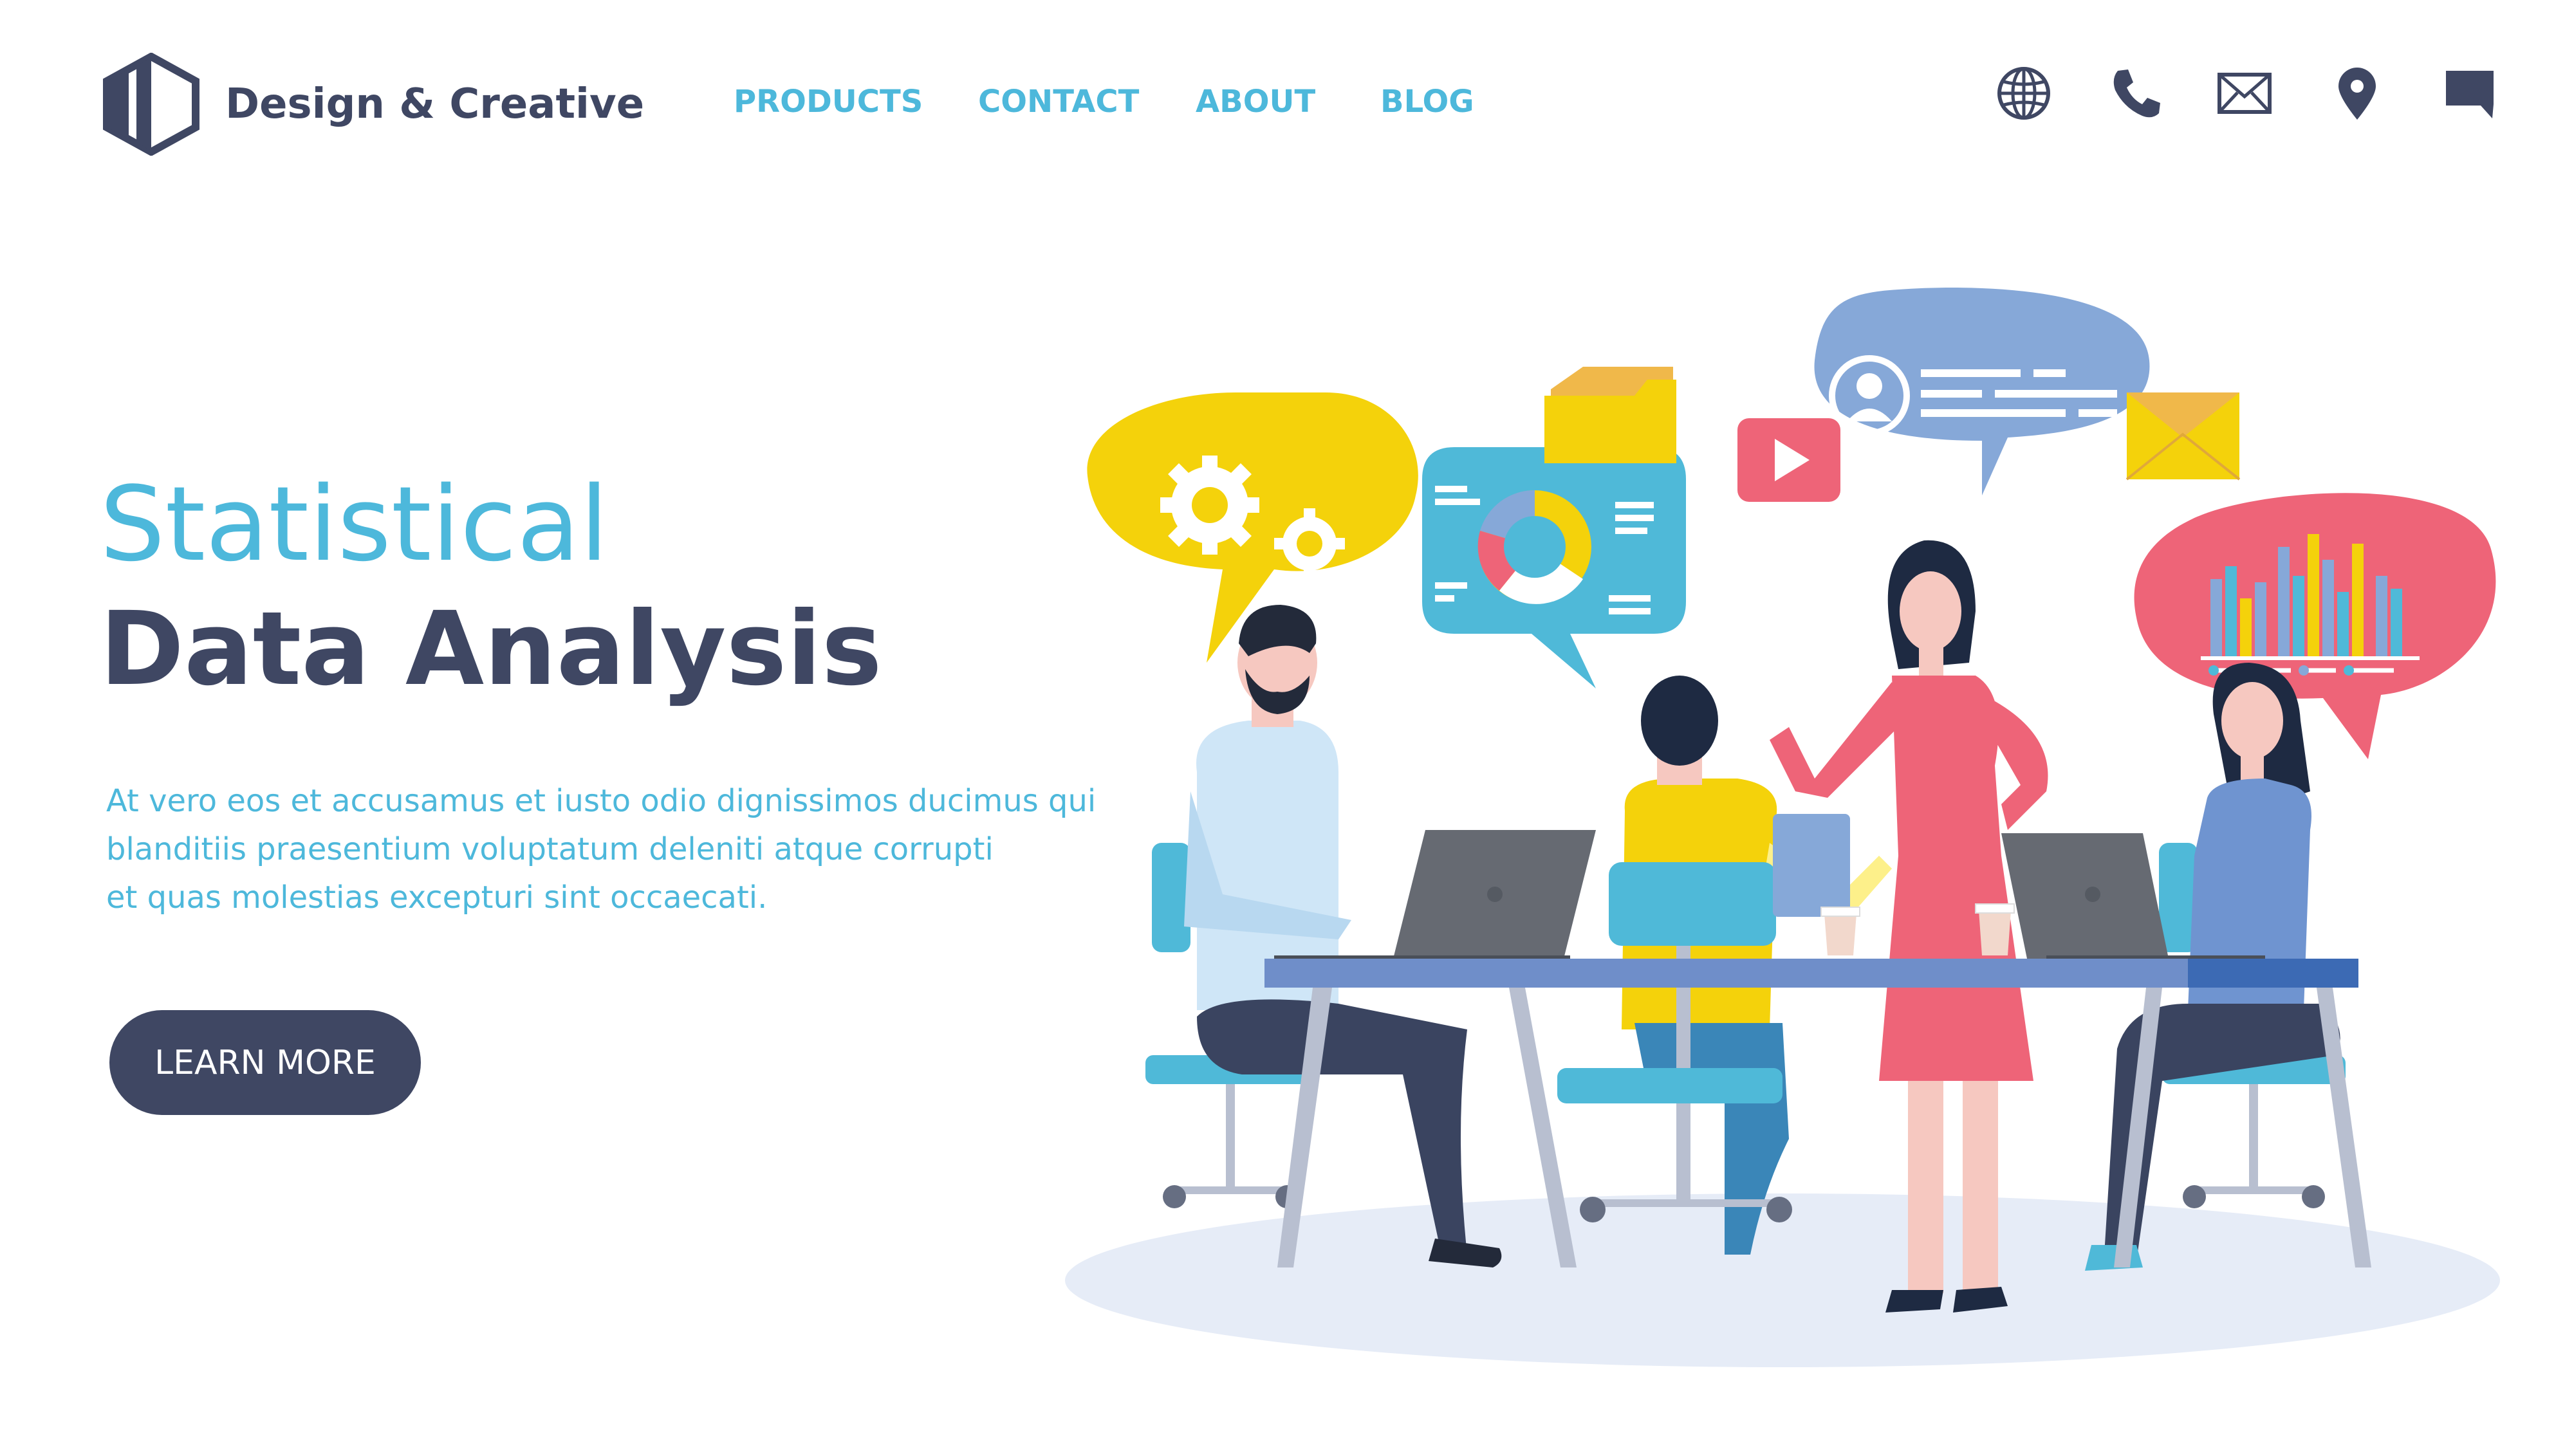 Image resolution: width=2574 pixels, height=1456 pixels. What do you see at coordinates (1255, 102) in the screenshot?
I see `nav-about: ABOUT` at bounding box center [1255, 102].